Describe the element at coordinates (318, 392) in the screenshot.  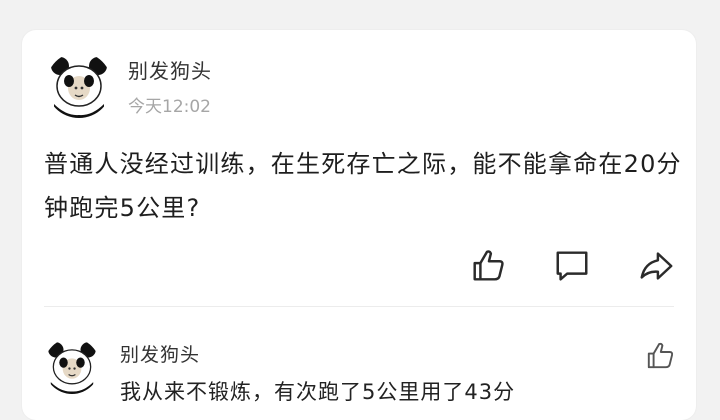
I see `comment-text: 我从来不锻炼，有次跑了5公里用了43分` at that location.